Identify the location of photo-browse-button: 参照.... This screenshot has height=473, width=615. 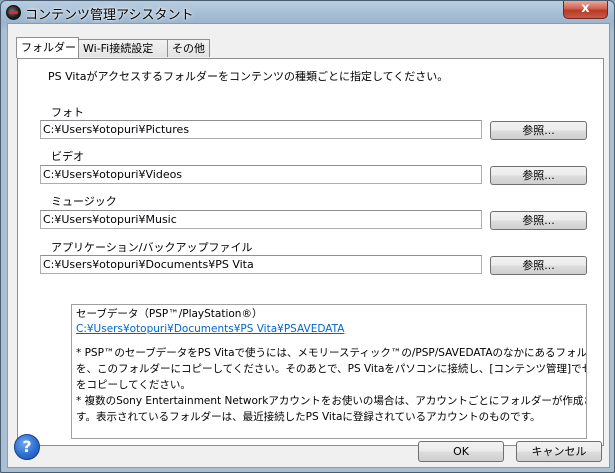
(538, 130).